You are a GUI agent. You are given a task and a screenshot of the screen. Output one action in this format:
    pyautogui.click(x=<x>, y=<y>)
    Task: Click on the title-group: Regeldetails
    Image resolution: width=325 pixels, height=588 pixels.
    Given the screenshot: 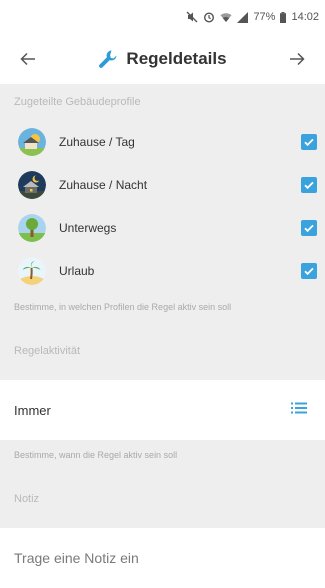 What is the action you would take?
    pyautogui.click(x=162, y=59)
    